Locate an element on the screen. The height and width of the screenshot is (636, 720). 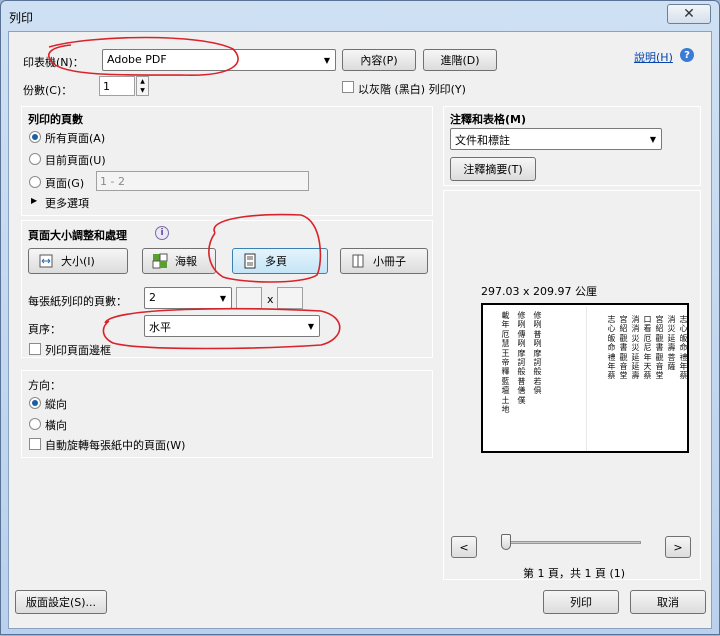
landscape-radio is located at coordinates (35, 424).